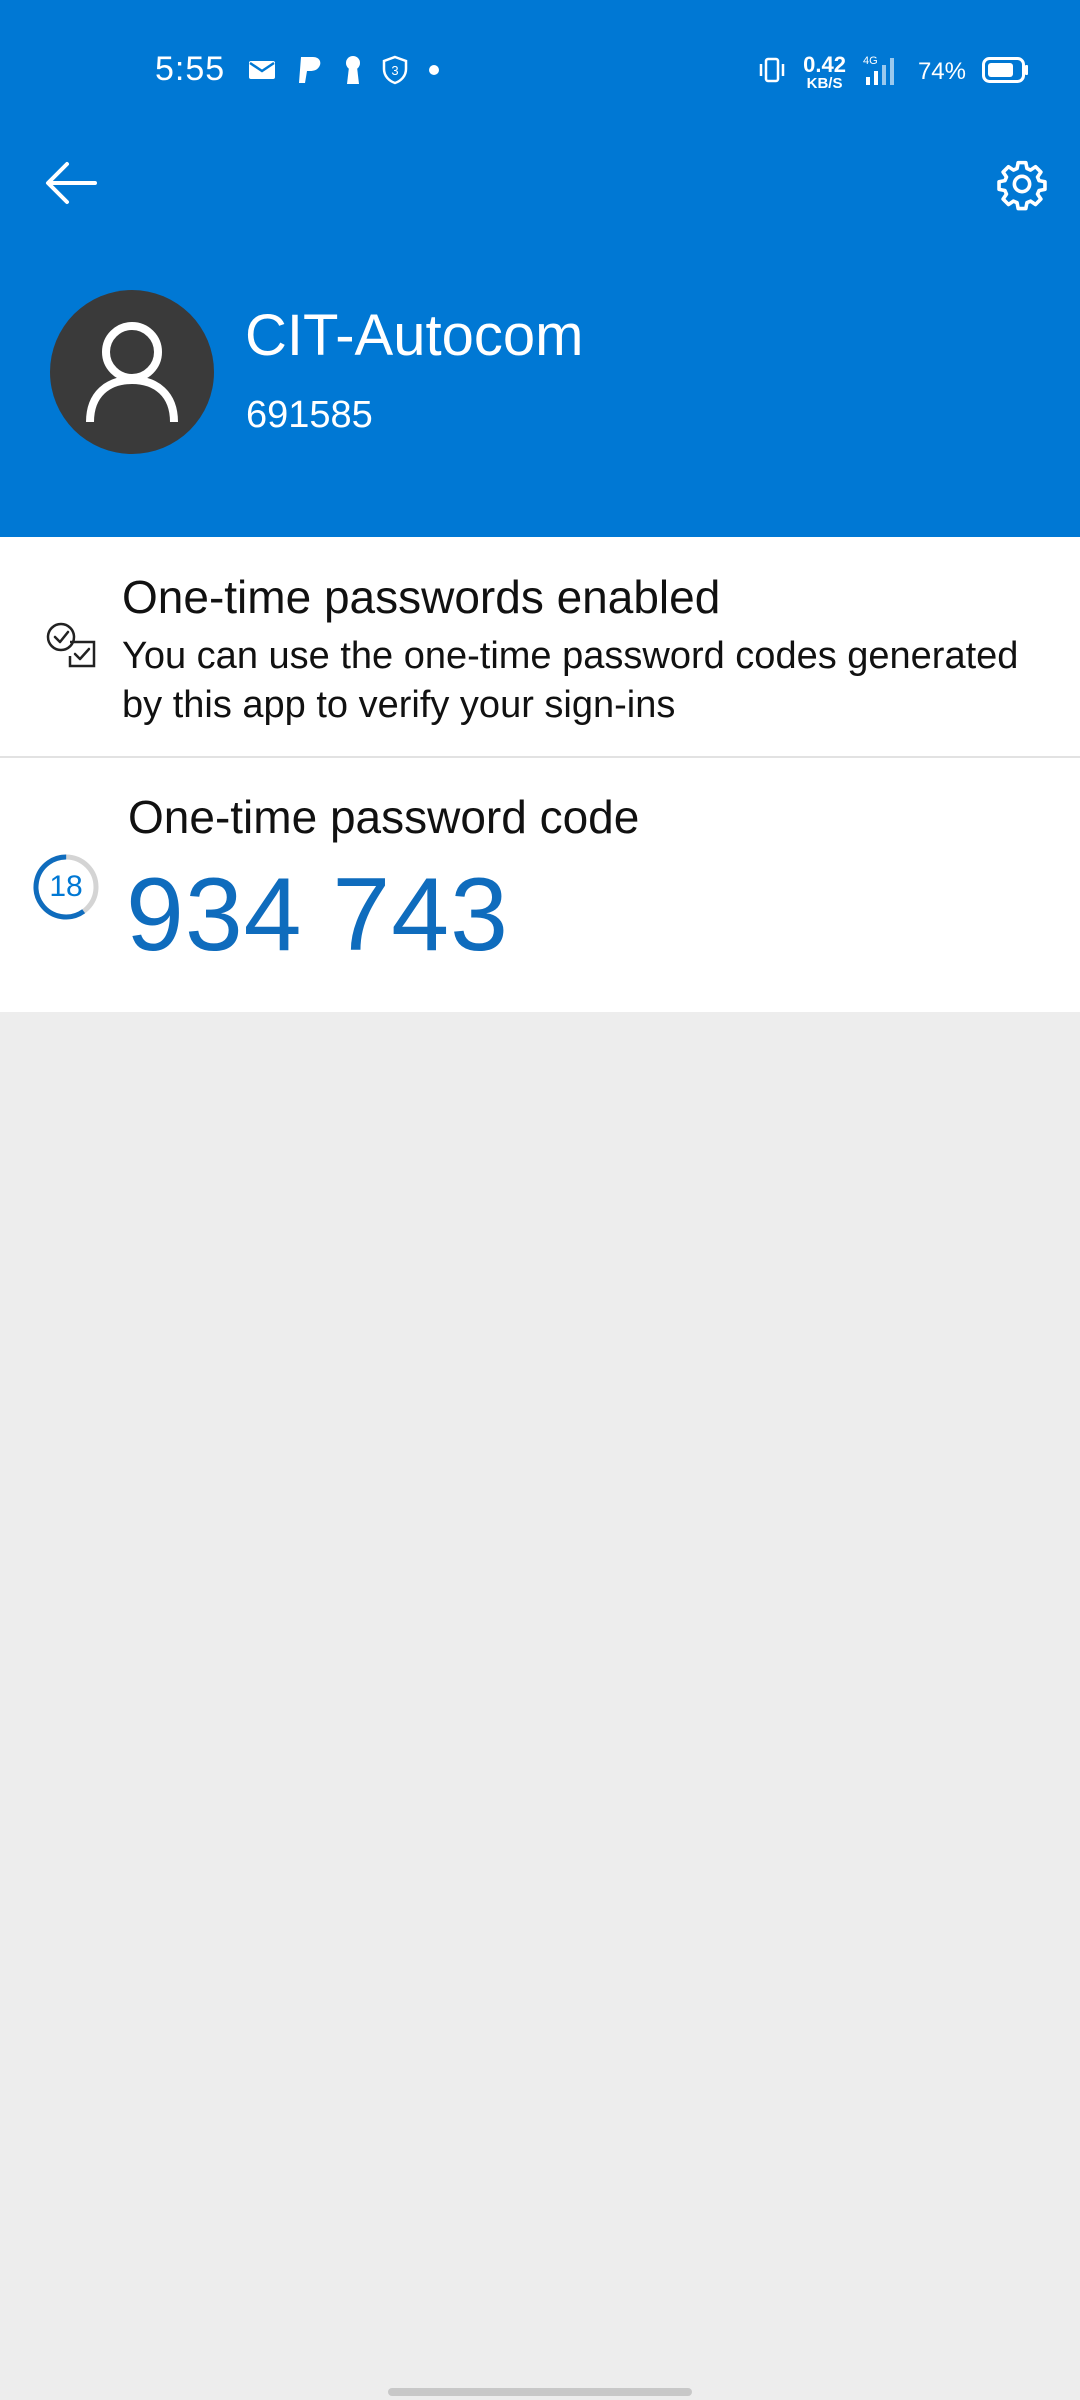 Image resolution: width=1080 pixels, height=2400 pixels. I want to click on settings-button, so click(1022, 184).